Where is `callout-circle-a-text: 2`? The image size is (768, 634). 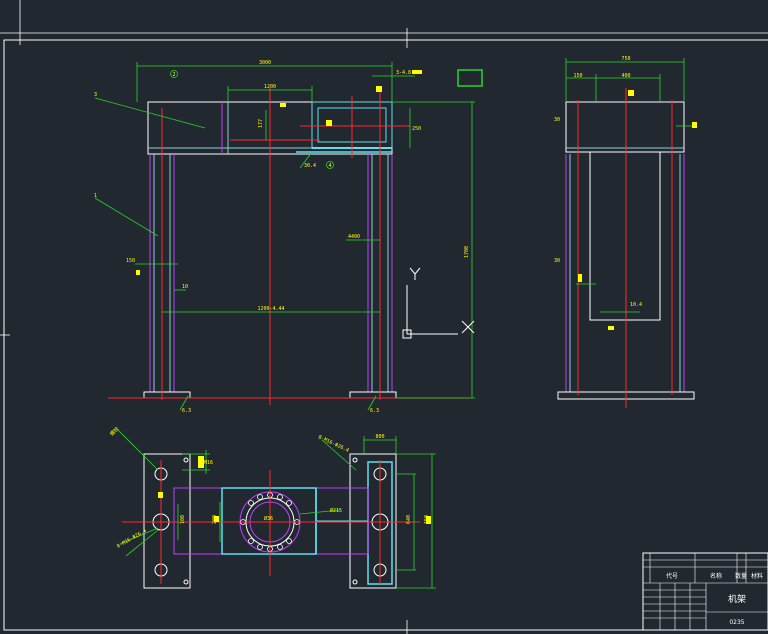
callout-circle-a-text: 2 is located at coordinates (173, 75).